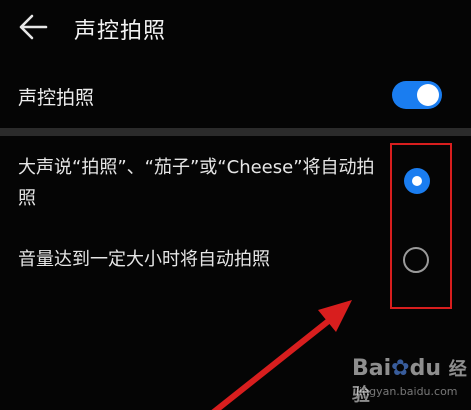  What do you see at coordinates (235, 132) in the screenshot?
I see `section-divider` at bounding box center [235, 132].